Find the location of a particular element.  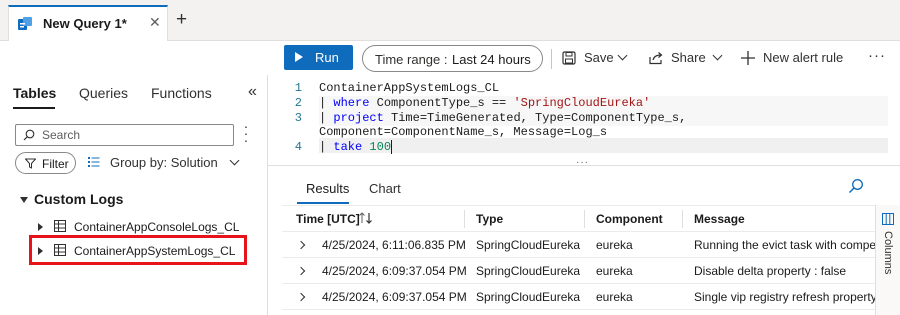

save-button: Save is located at coordinates (597, 59).